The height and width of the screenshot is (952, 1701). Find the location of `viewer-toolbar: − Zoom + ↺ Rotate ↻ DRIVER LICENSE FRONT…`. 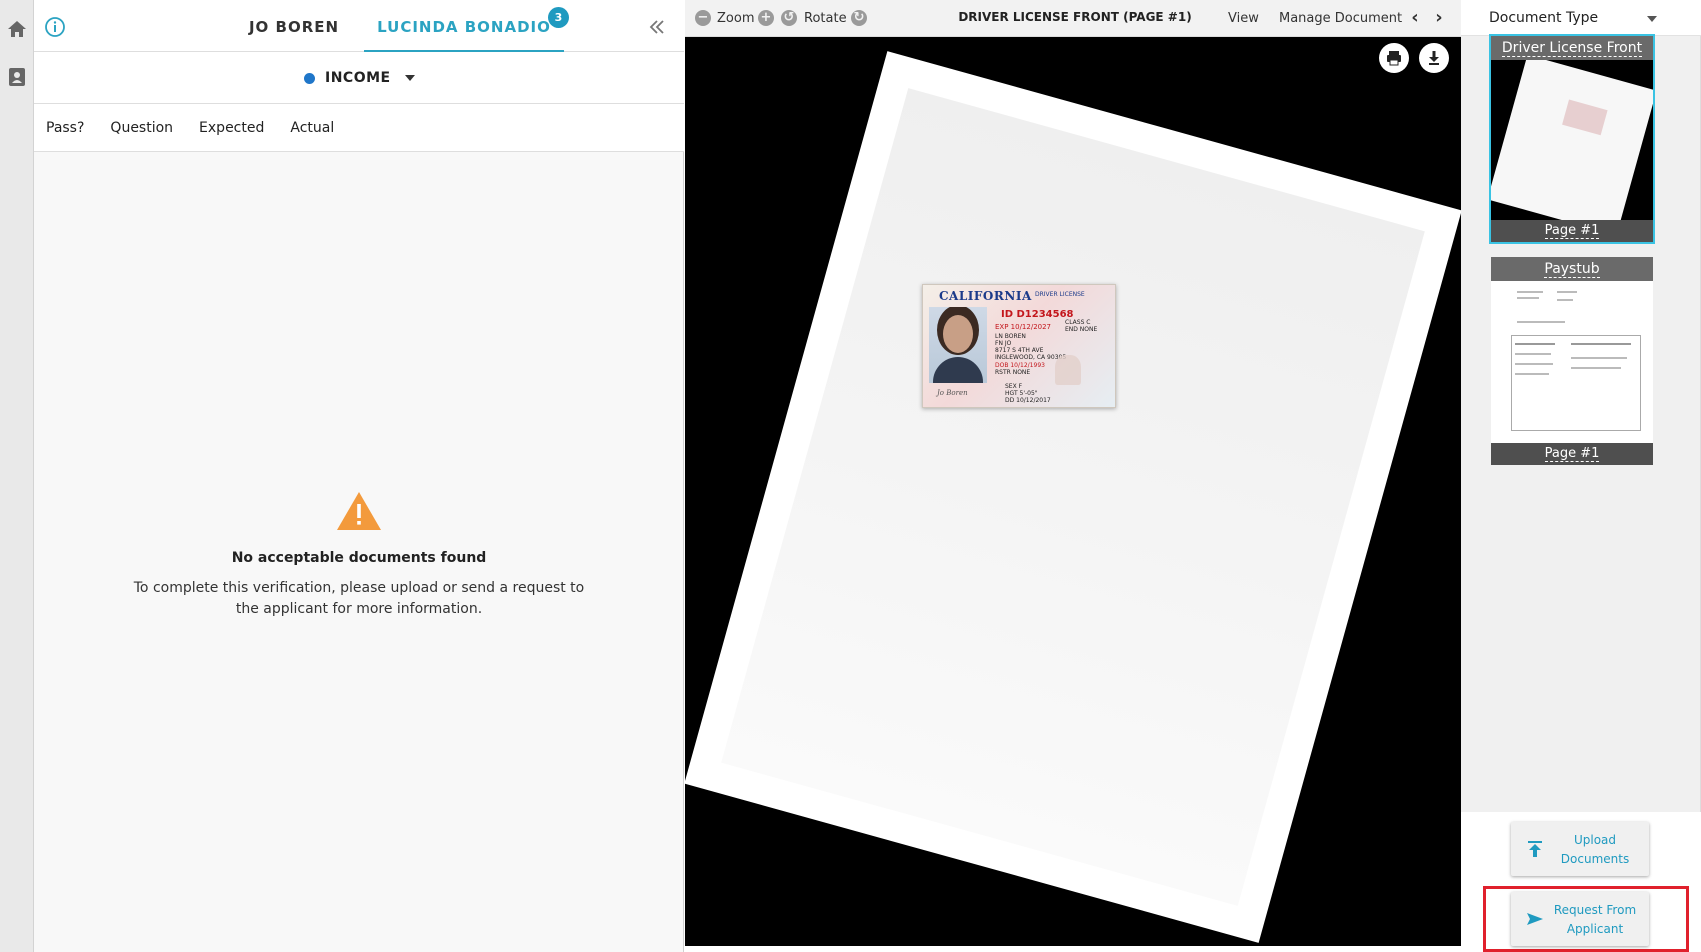

viewer-toolbar: − Zoom + ↺ Rotate ↻ DRIVER LICENSE FRONT… is located at coordinates (1073, 18).